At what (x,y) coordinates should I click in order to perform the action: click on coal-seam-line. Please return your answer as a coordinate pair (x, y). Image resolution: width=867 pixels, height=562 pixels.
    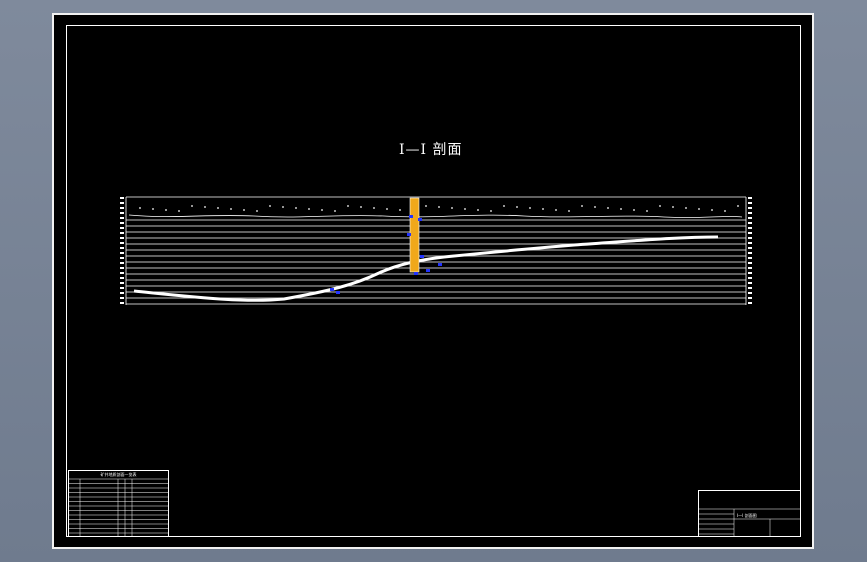
    Looking at the image, I should click on (426, 268).